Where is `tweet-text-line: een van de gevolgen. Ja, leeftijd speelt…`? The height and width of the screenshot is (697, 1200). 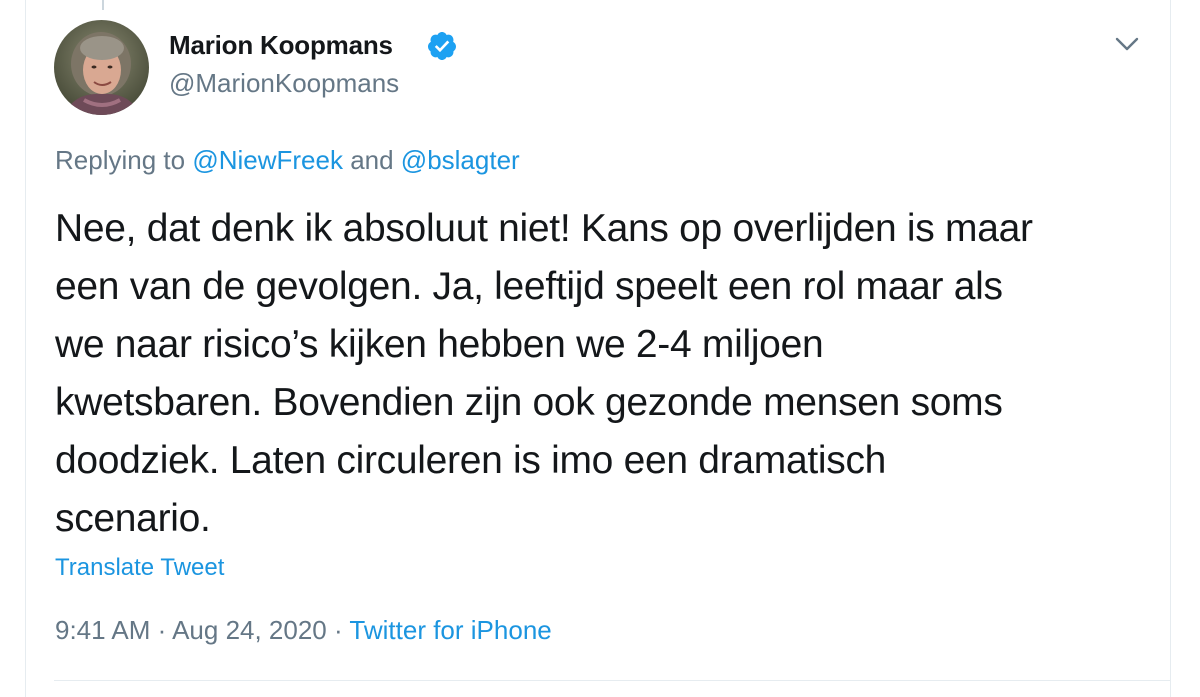
tweet-text-line: een van de gevolgen. Ja, leeftijd speelt… is located at coordinates (529, 286).